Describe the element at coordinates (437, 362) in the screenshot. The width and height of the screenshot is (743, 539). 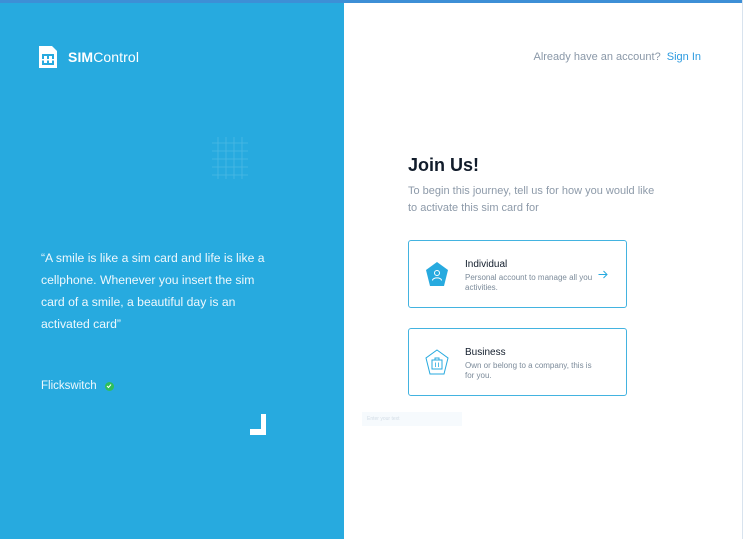
I see `briefcase-icon` at that location.